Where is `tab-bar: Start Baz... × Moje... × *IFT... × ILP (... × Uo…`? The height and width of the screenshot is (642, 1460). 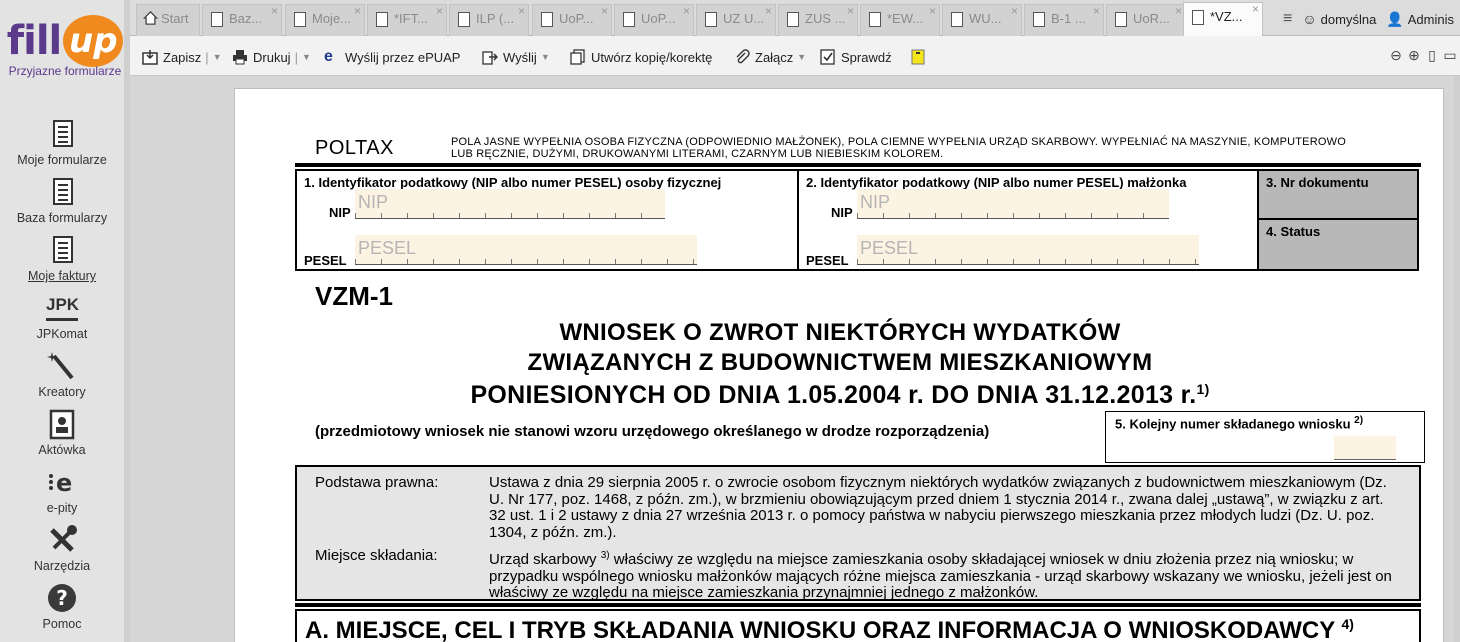
tab-bar: Start Baz... × Moje... × *IFT... × ILP (... × Uo… is located at coordinates (795, 18).